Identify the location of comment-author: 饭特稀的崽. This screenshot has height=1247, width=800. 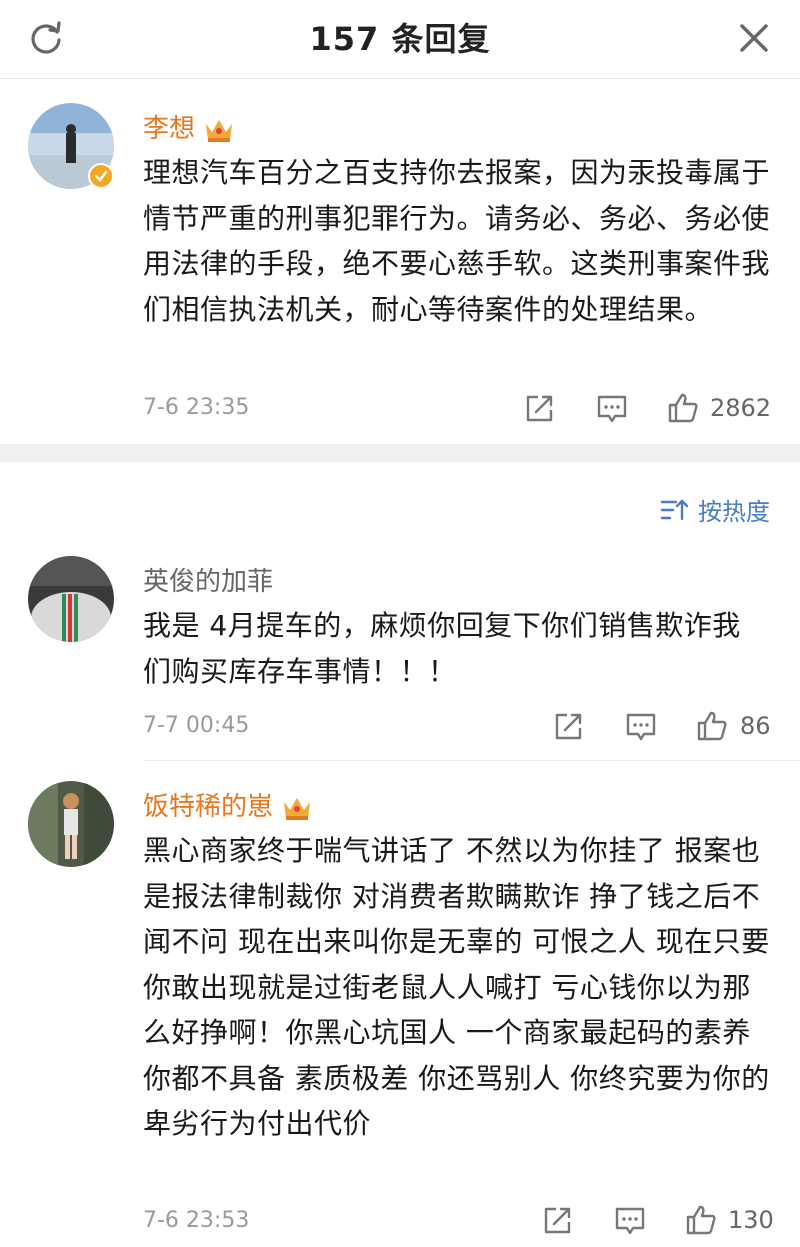
(228, 804).